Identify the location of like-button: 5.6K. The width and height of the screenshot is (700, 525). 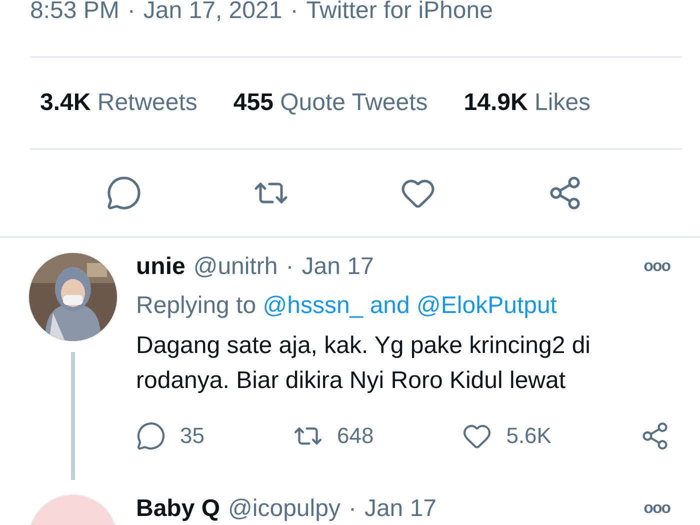
(507, 436).